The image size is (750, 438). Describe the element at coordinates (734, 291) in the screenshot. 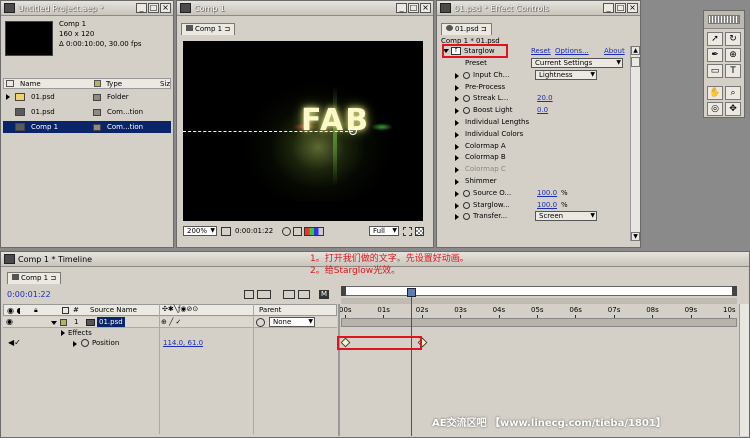

I see `work-area-end-handle` at that location.